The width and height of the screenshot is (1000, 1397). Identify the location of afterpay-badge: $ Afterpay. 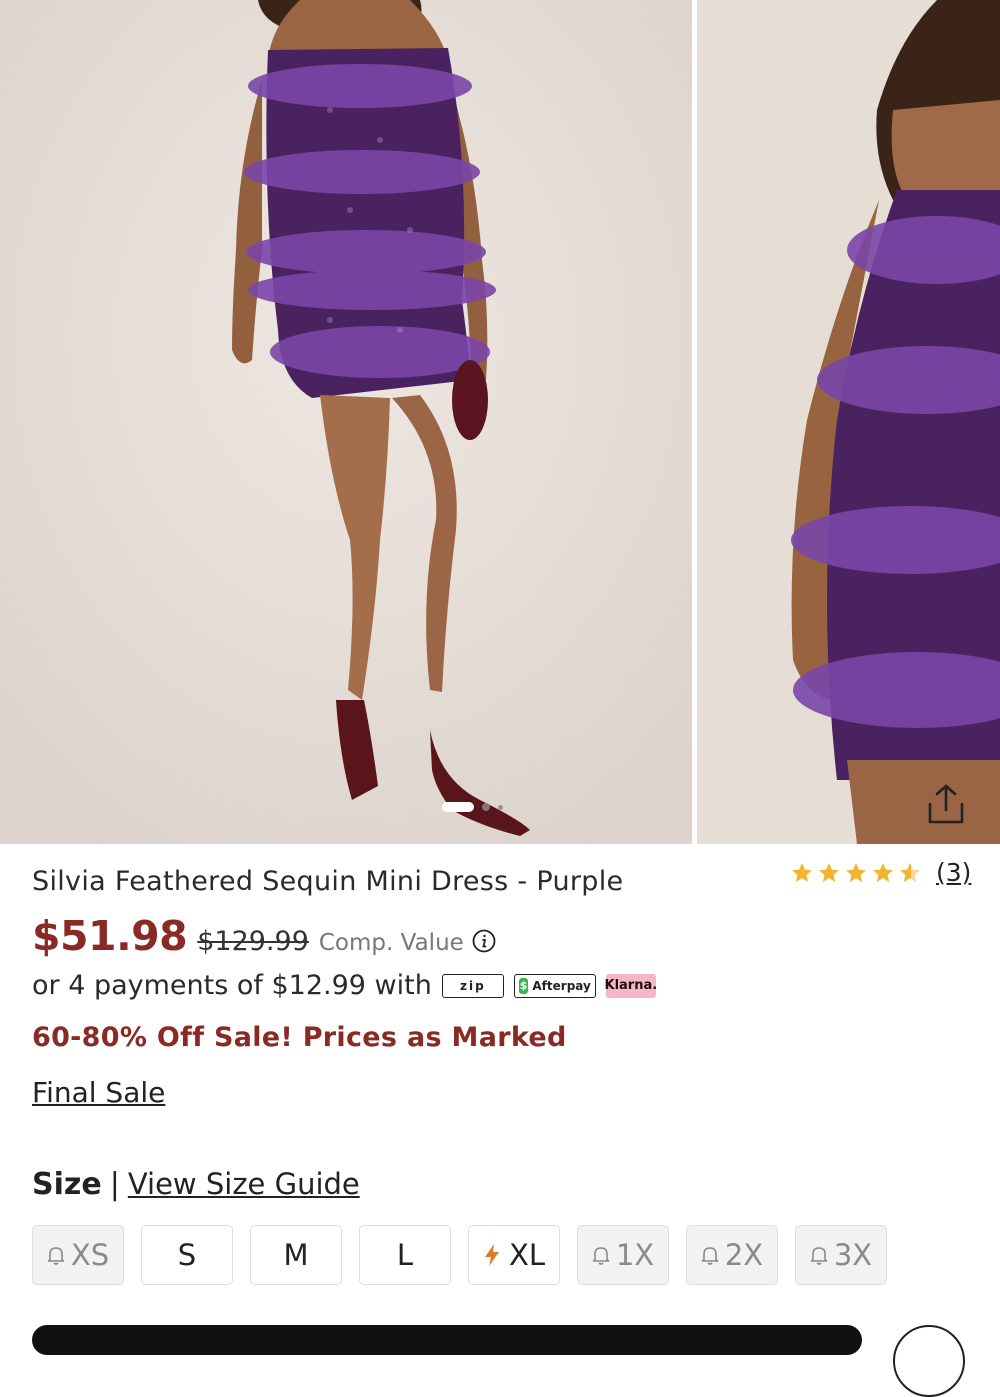
(554, 985).